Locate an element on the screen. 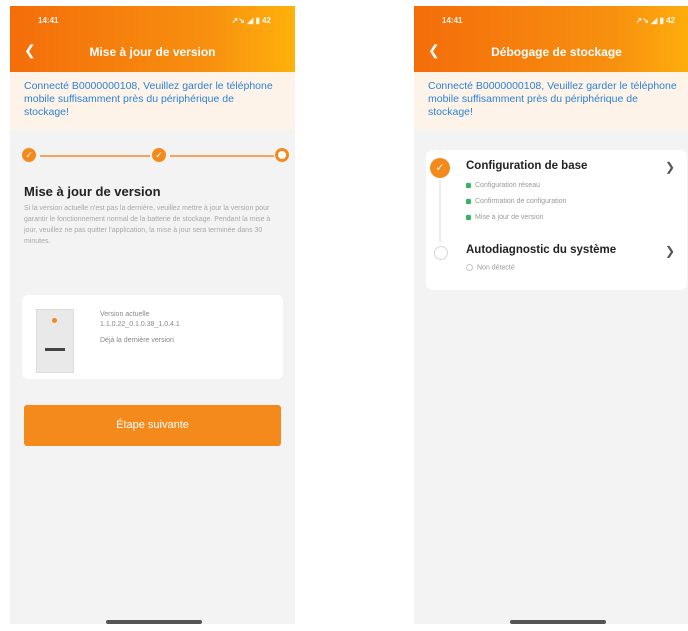  section-title: Mise à jour de version is located at coordinates (92, 191).